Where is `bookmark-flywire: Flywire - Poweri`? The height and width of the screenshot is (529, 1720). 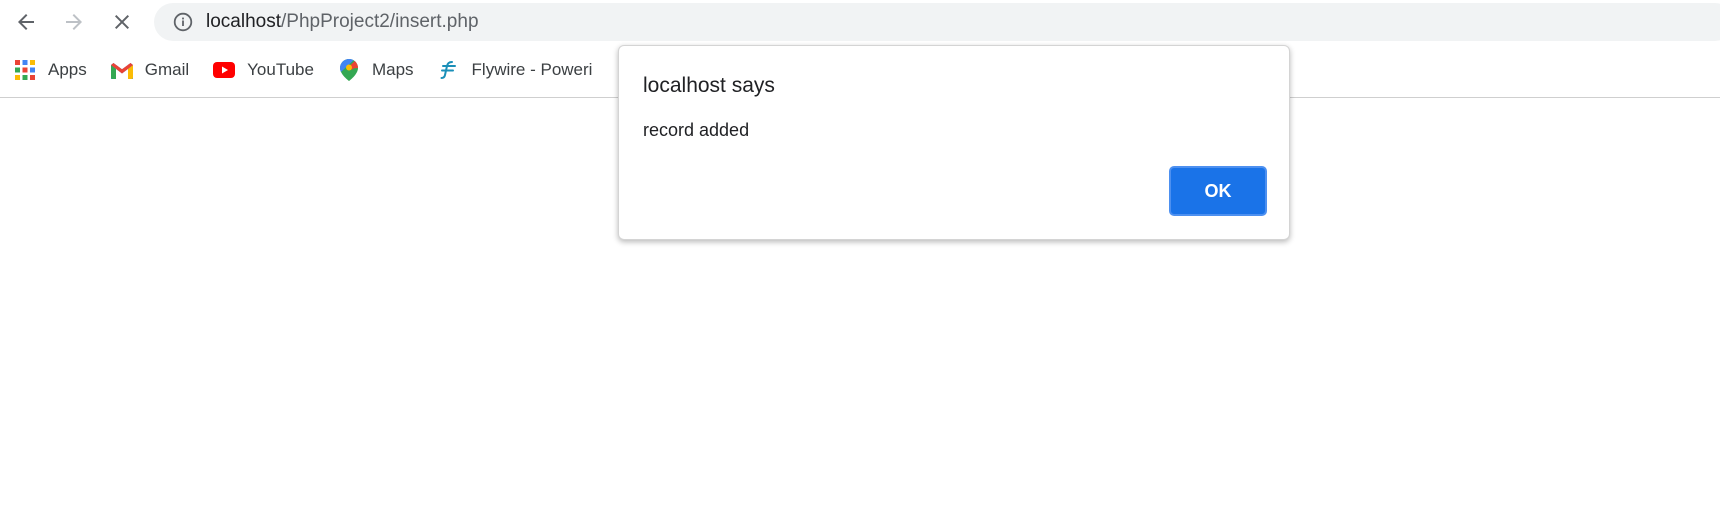
bookmark-flywire: Flywire - Poweri is located at coordinates (513, 70).